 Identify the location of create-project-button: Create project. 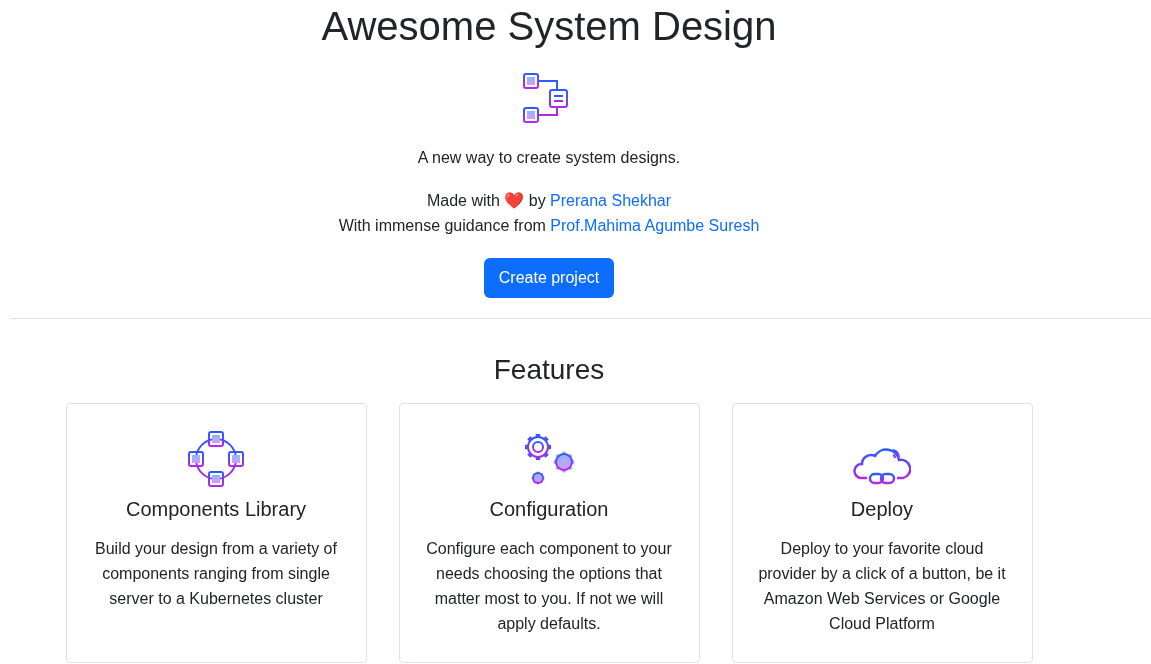
(549, 278).